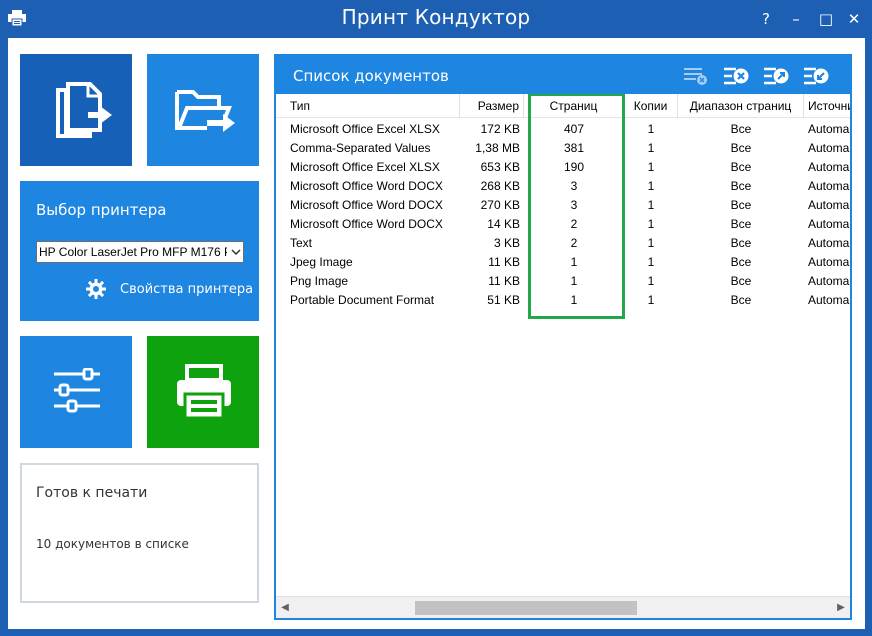  What do you see at coordinates (319, 281) in the screenshot?
I see `cell-type: Png Image` at bounding box center [319, 281].